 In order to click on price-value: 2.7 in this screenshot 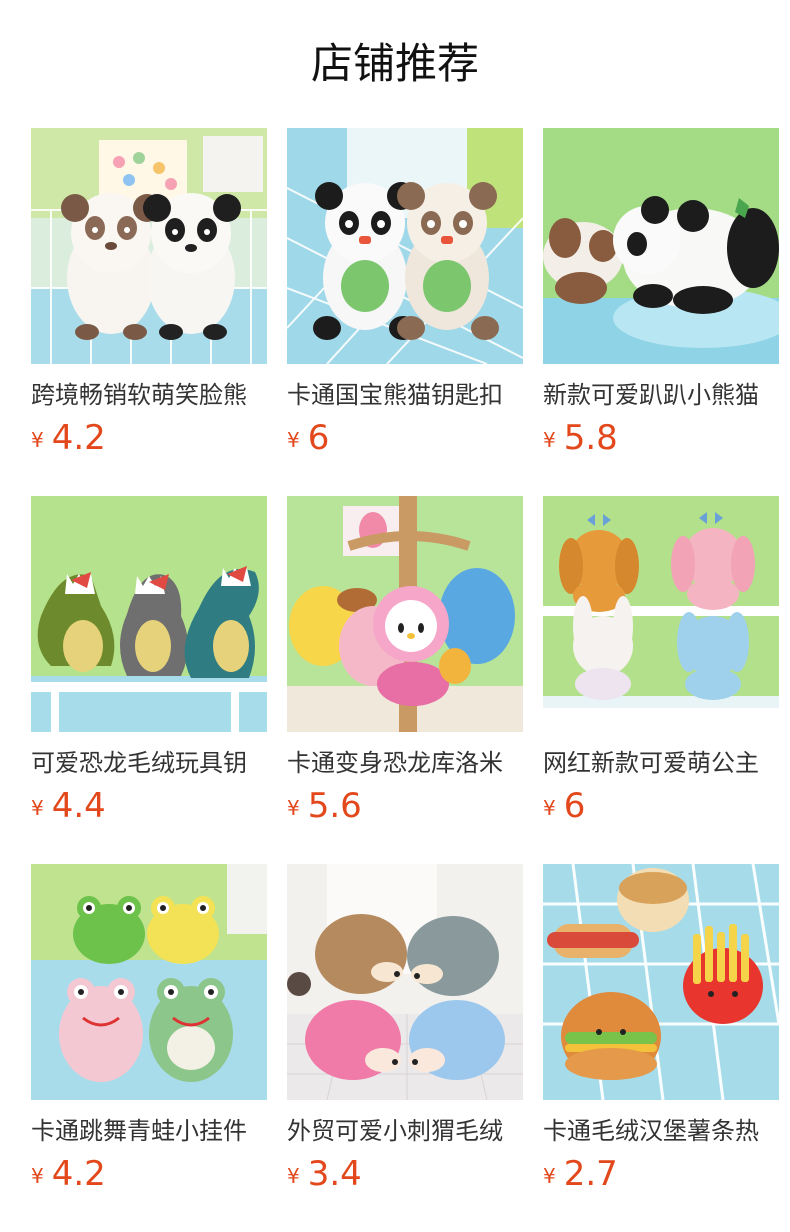, I will do `click(590, 1174)`.